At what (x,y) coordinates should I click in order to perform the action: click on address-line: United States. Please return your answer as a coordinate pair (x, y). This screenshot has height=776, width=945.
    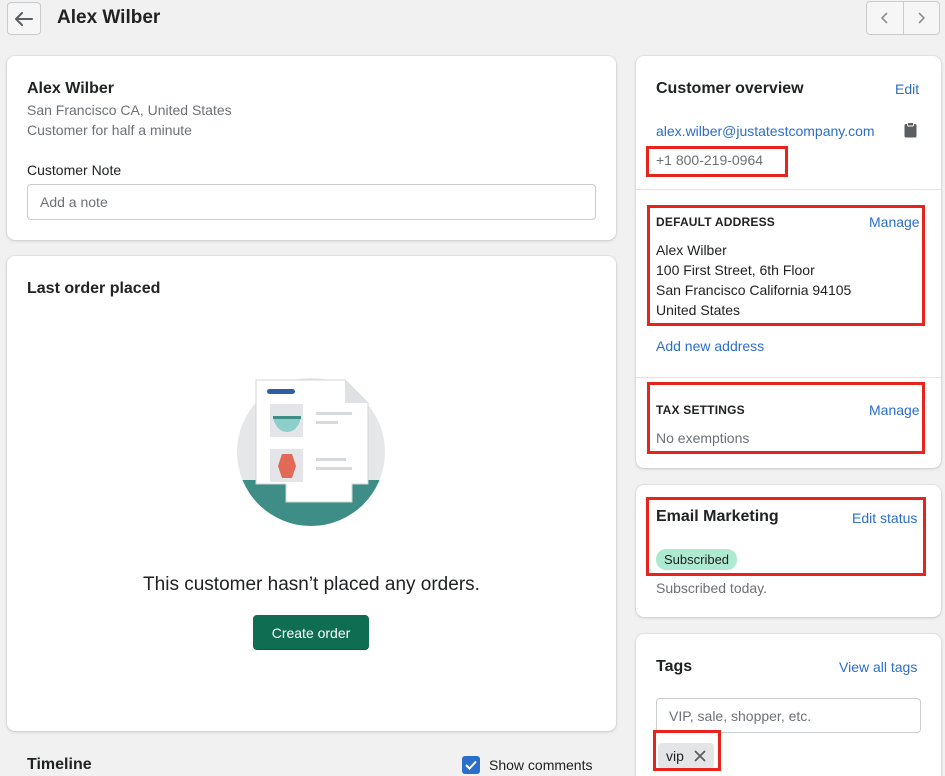
    Looking at the image, I should click on (698, 310).